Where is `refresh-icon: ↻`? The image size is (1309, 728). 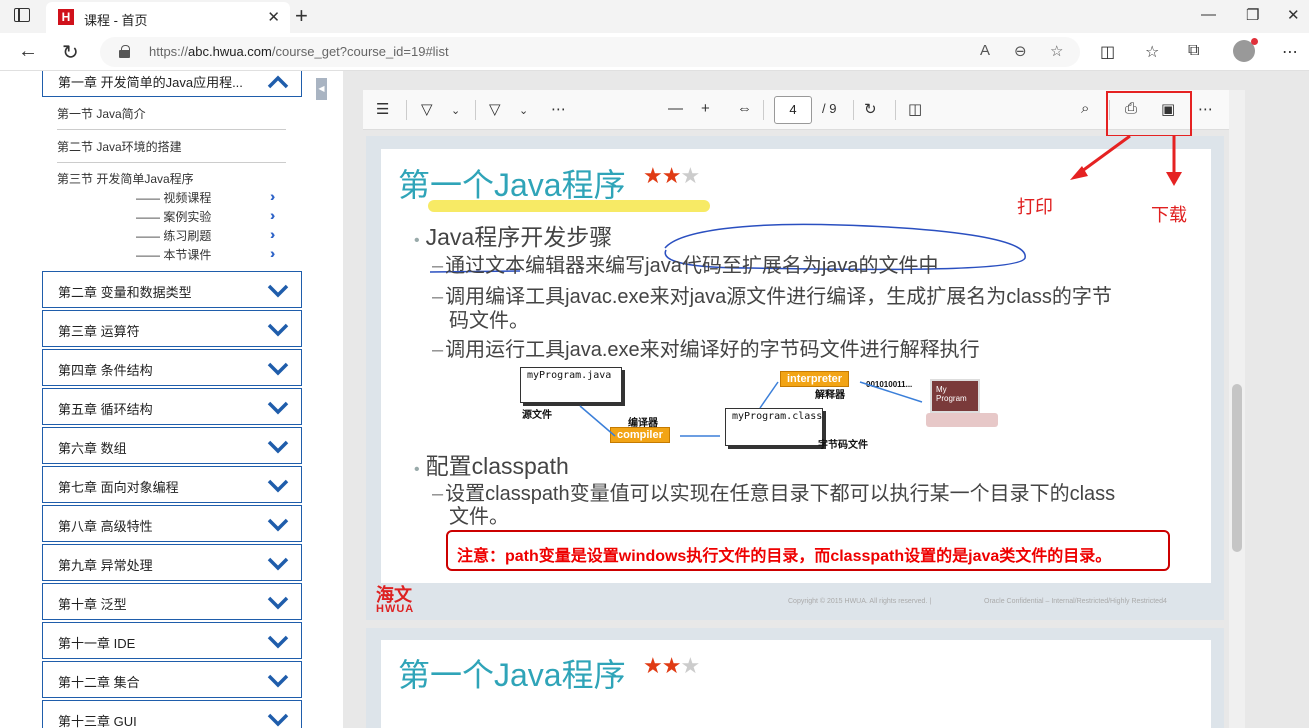 refresh-icon: ↻ is located at coordinates (70, 52).